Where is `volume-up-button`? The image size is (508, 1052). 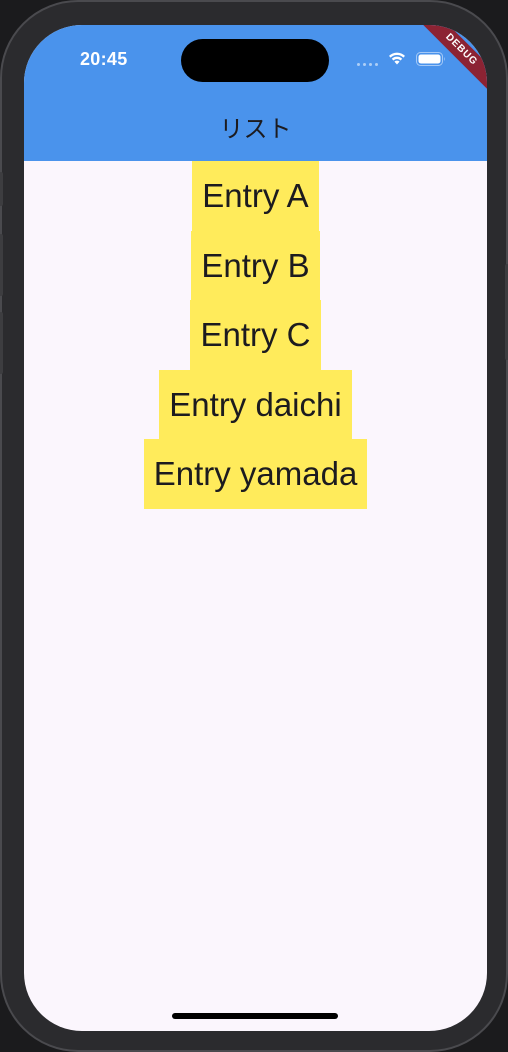
volume-up-button is located at coordinates (1, 265).